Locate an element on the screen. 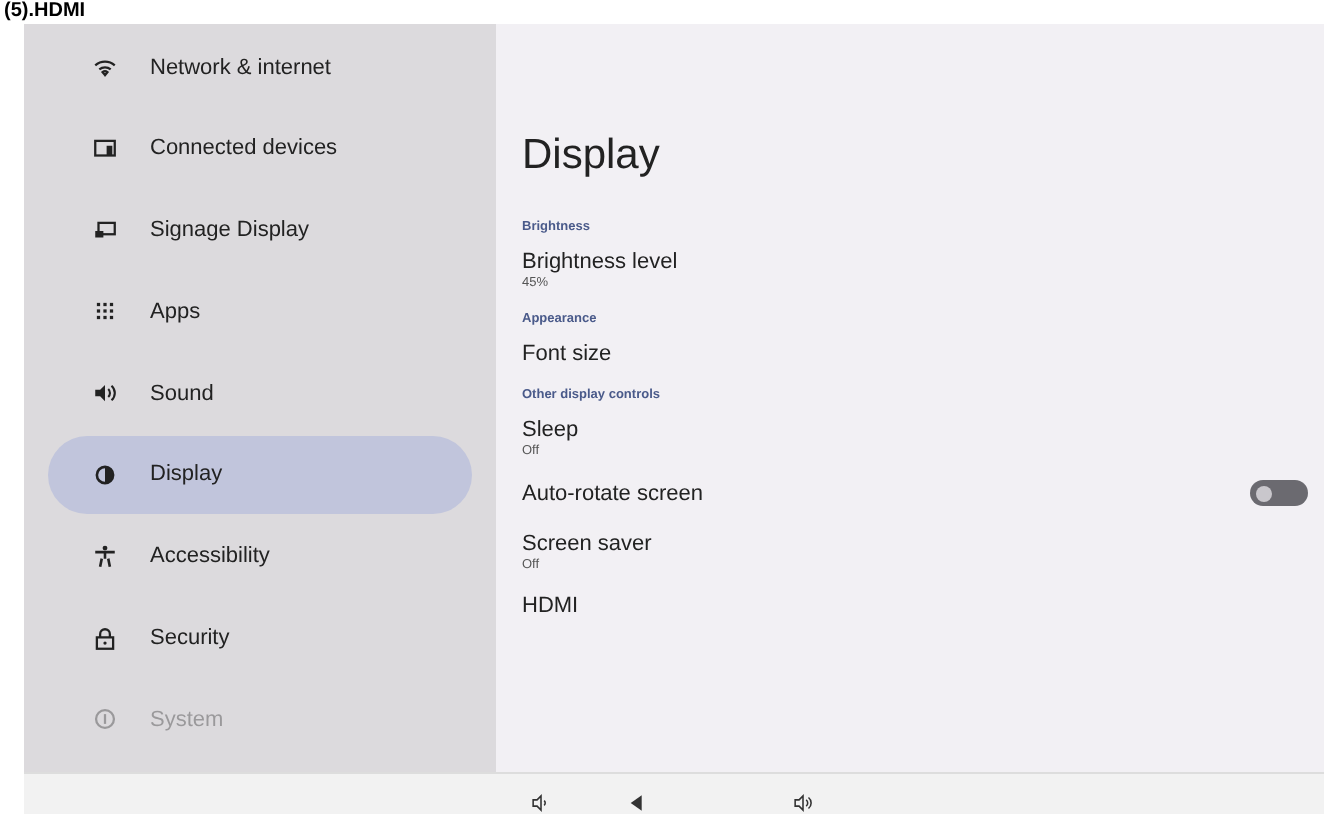 The height and width of the screenshot is (814, 1324). document-caption: (5).HDMI is located at coordinates (44, 12).